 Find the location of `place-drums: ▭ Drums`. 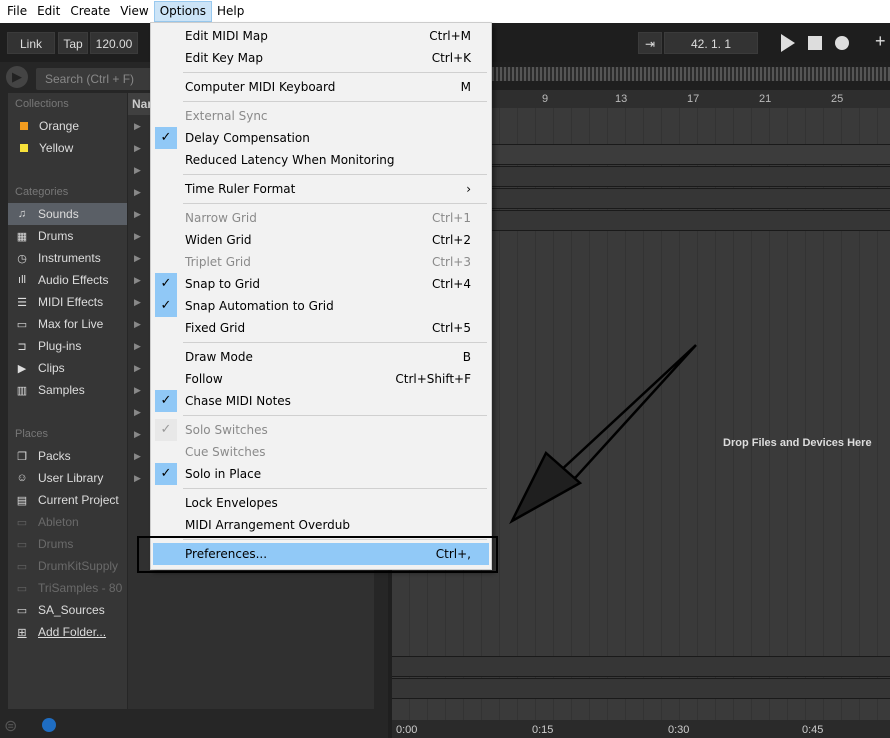

place-drums: ▭ Drums is located at coordinates (67, 544).